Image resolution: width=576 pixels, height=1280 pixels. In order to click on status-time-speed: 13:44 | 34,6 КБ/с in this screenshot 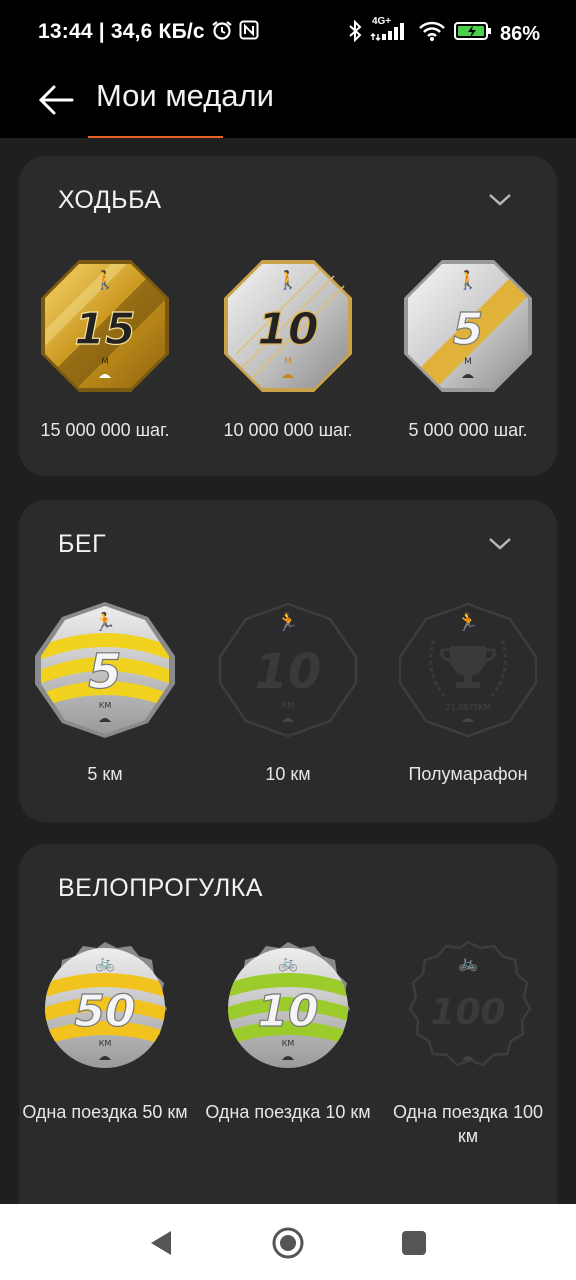, I will do `click(121, 31)`.